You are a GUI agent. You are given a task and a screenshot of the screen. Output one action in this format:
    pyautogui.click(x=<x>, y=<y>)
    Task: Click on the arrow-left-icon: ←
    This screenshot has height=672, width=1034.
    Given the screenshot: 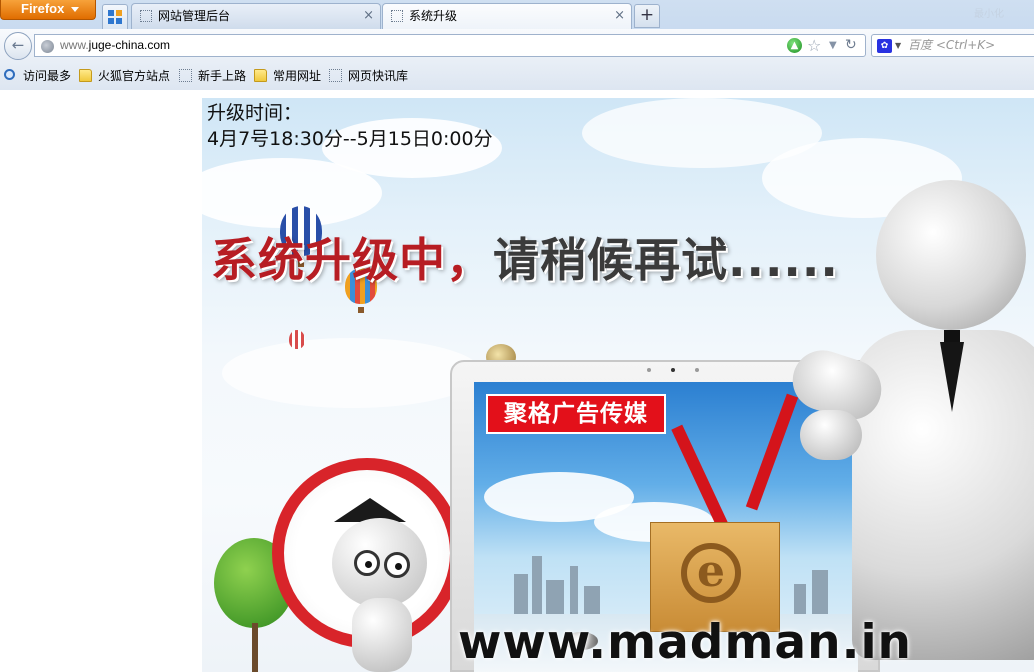 What is the action you would take?
    pyautogui.click(x=18, y=45)
    